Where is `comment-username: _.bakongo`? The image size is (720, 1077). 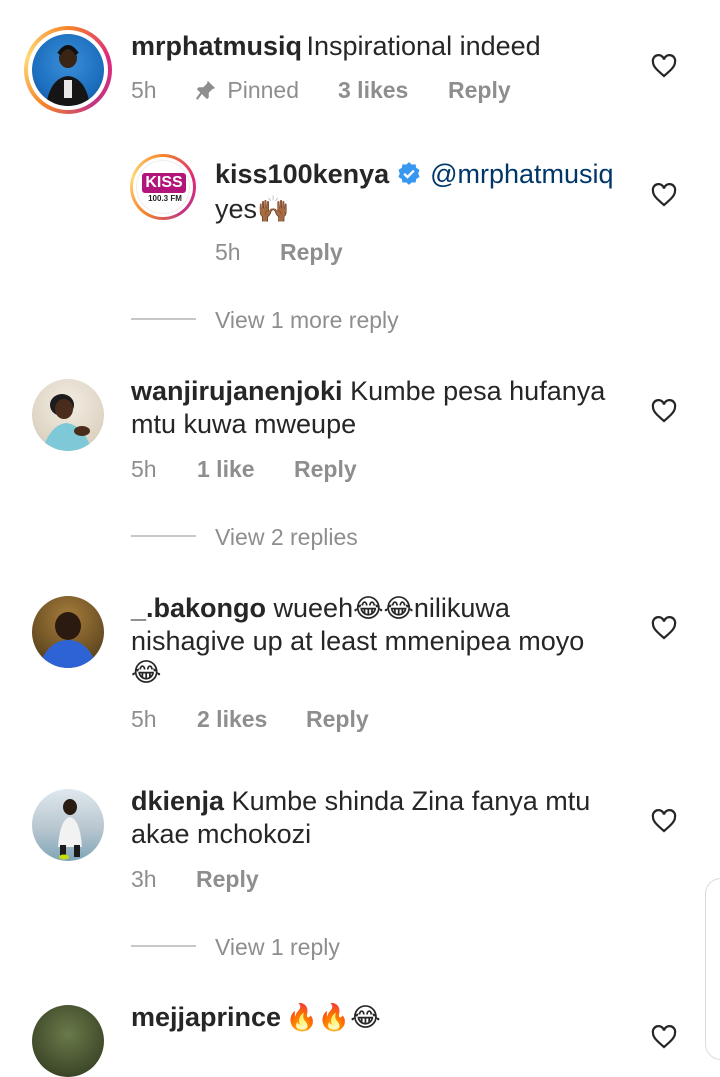 comment-username: _.bakongo is located at coordinates (198, 608).